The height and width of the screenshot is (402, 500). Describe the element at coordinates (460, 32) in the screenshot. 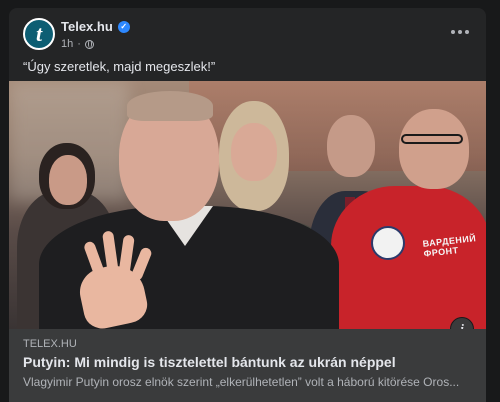

I see `more-options-button` at that location.